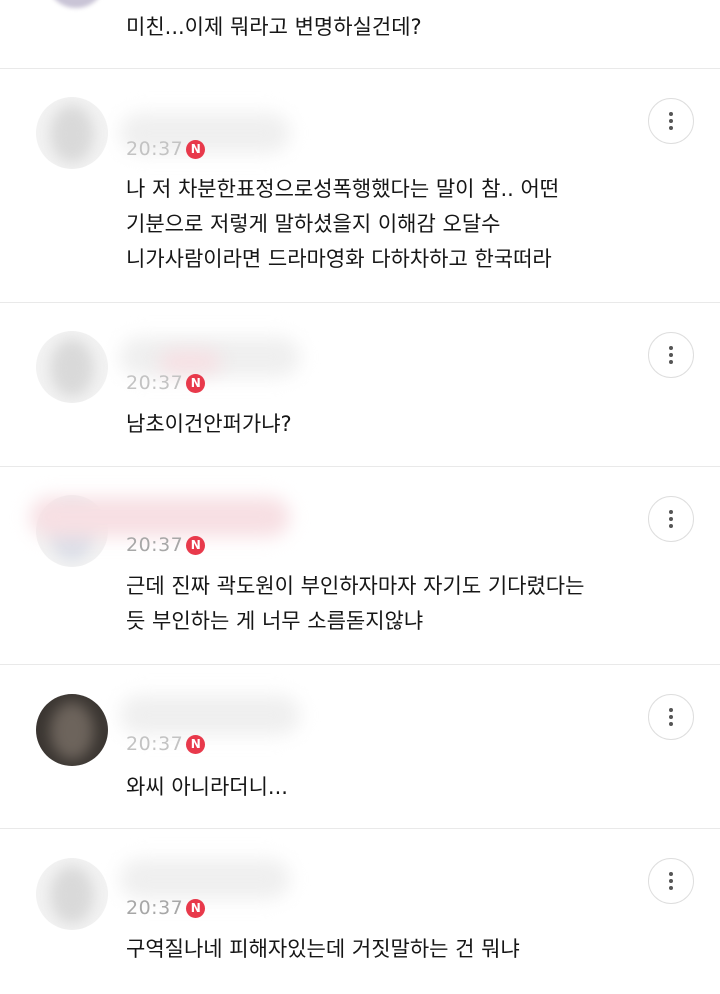 The width and height of the screenshot is (720, 994). I want to click on comment-item: 미친...이제 뭐라고 변명하실건데?, so click(360, 34).